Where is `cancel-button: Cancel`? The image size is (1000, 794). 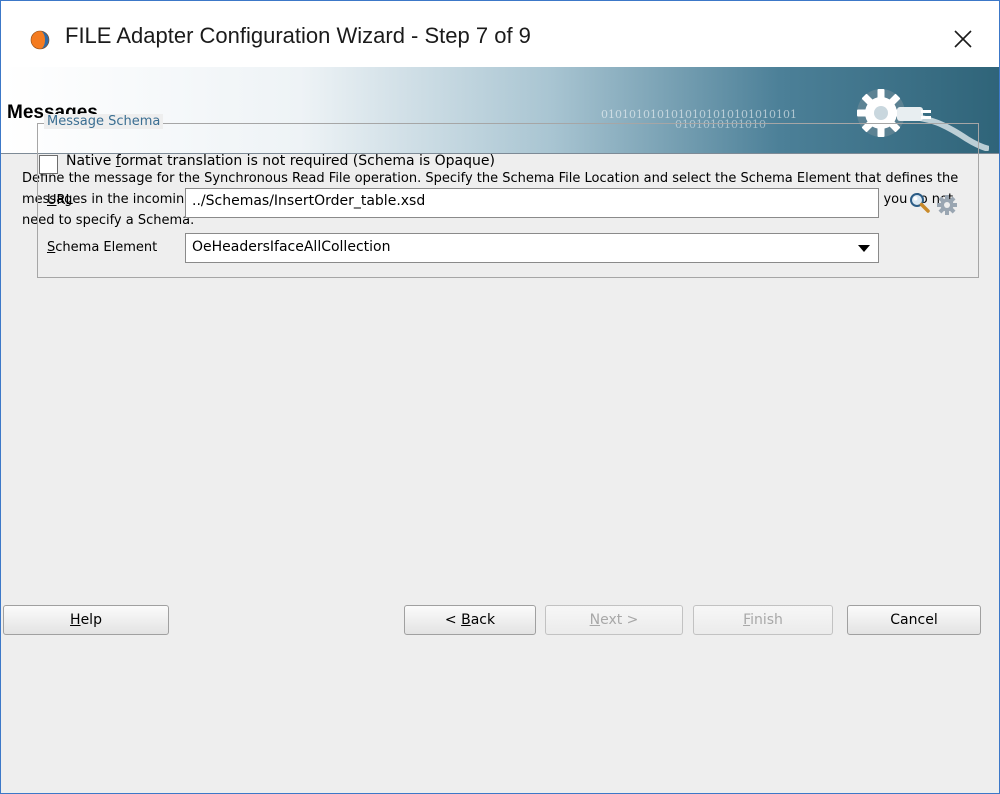 cancel-button: Cancel is located at coordinates (914, 620).